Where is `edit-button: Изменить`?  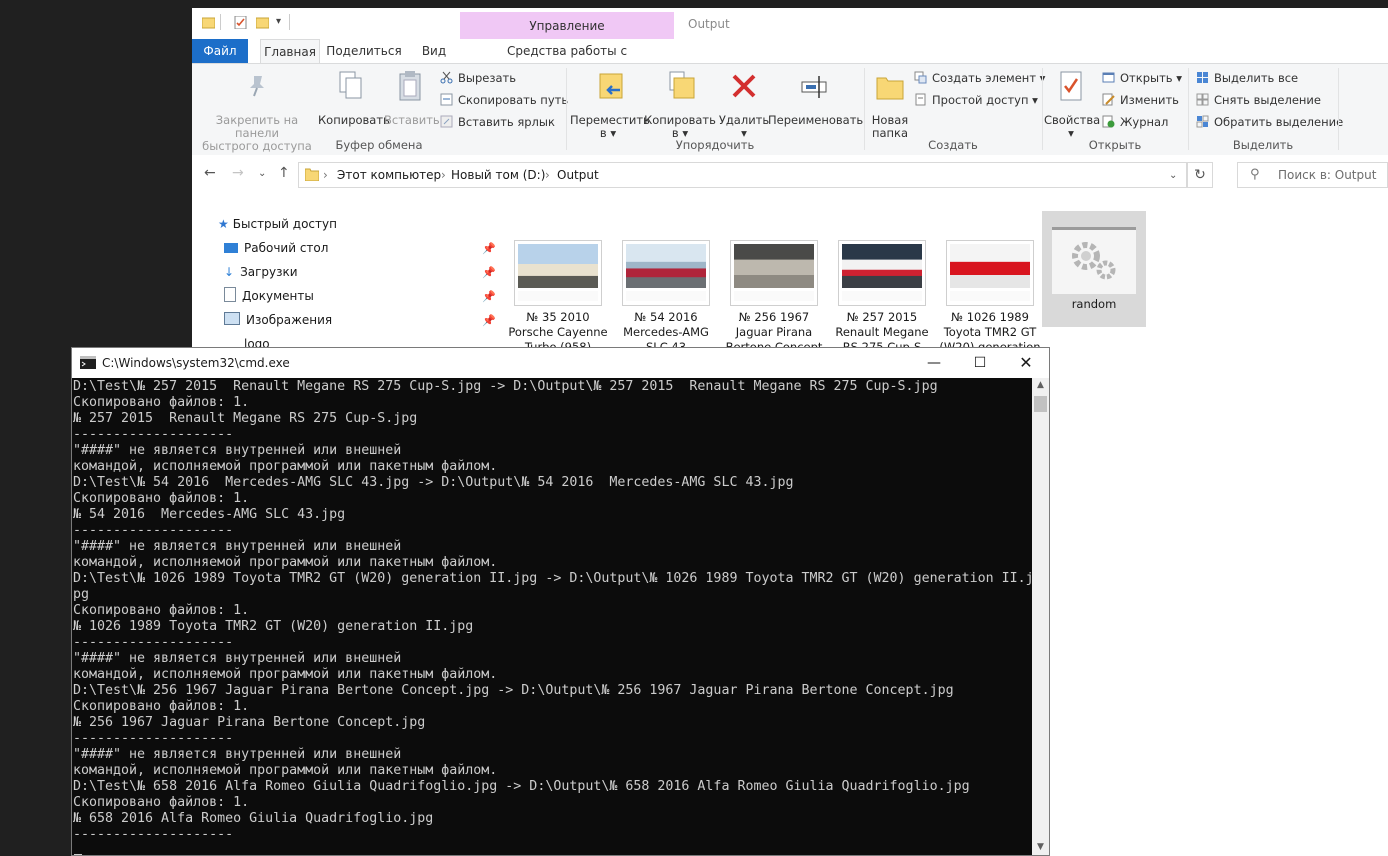 edit-button: Изменить is located at coordinates (1140, 100).